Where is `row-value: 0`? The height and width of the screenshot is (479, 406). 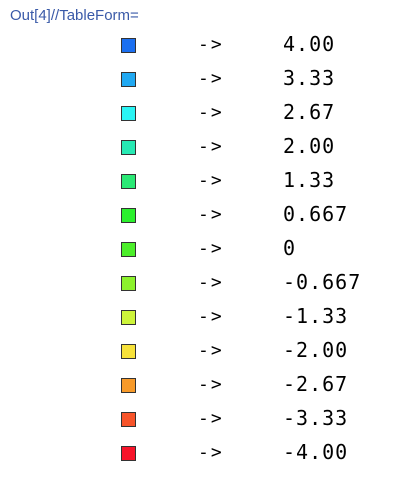 row-value: 0 is located at coordinates (290, 248).